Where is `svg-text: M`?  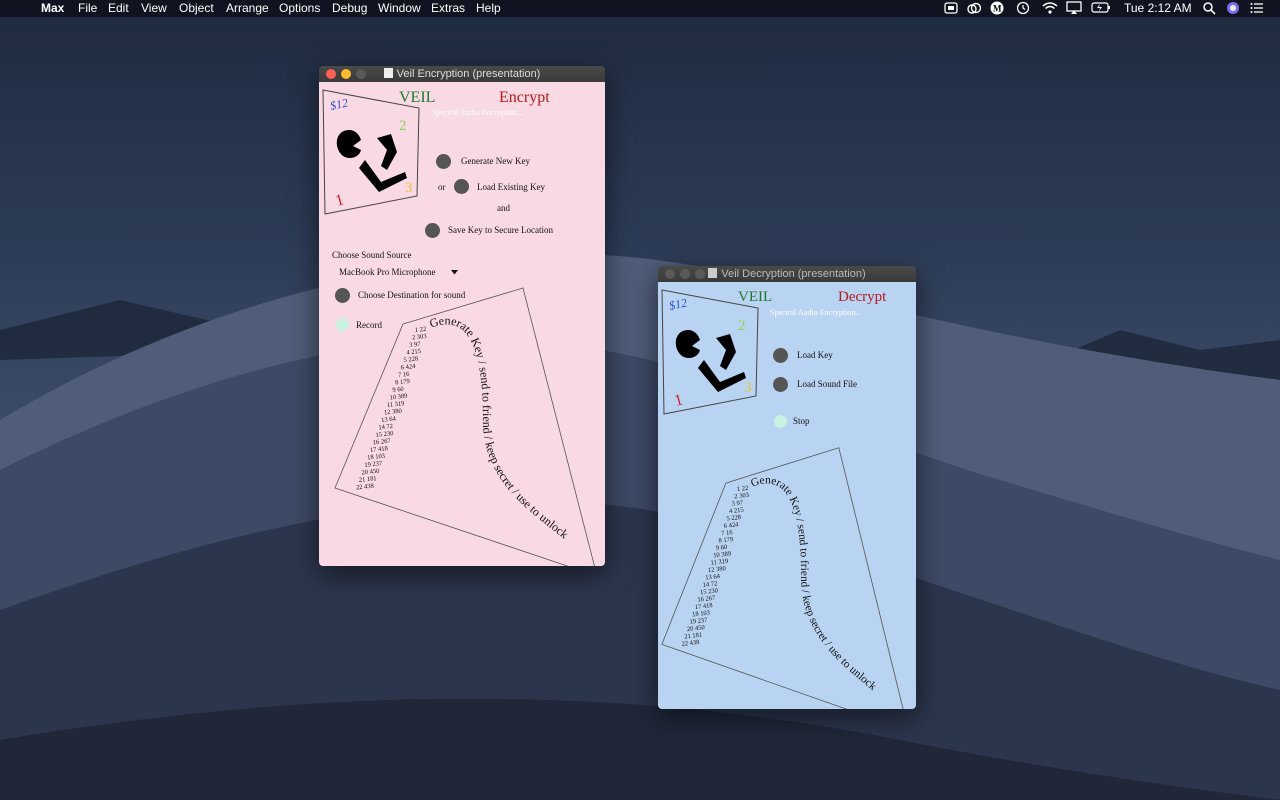 svg-text: M is located at coordinates (997, 9).